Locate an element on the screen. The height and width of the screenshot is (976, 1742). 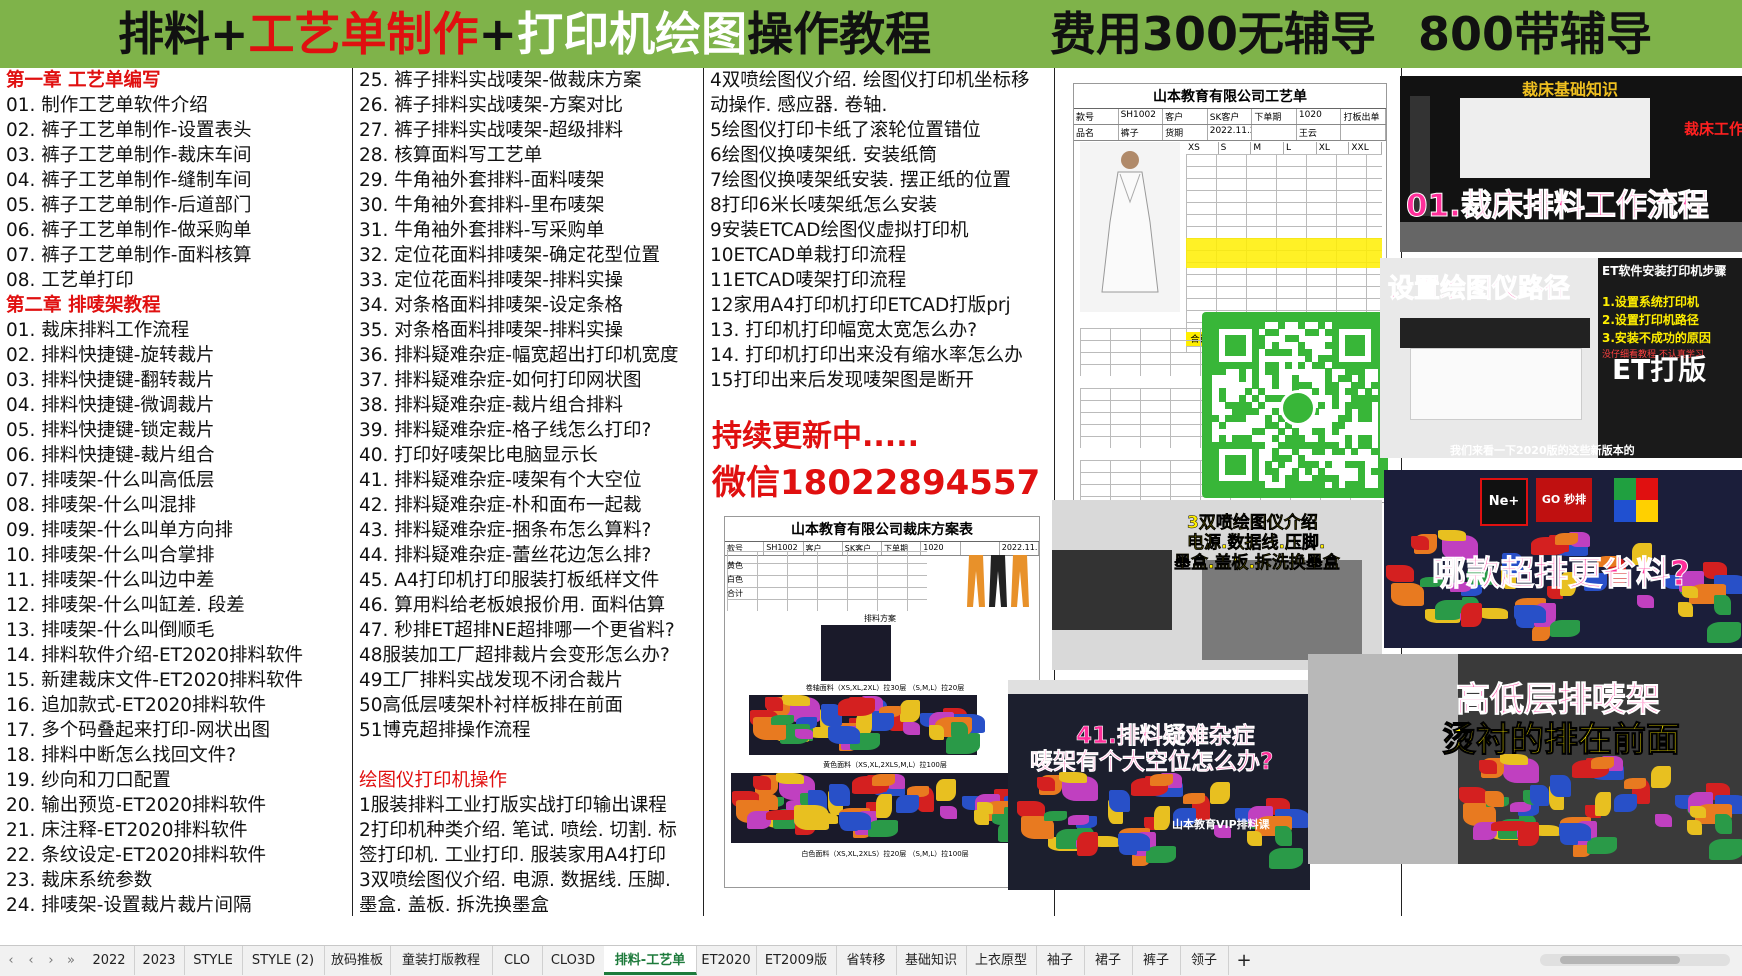
scroll-prev-icon: ‹ is located at coordinates (31, 960).